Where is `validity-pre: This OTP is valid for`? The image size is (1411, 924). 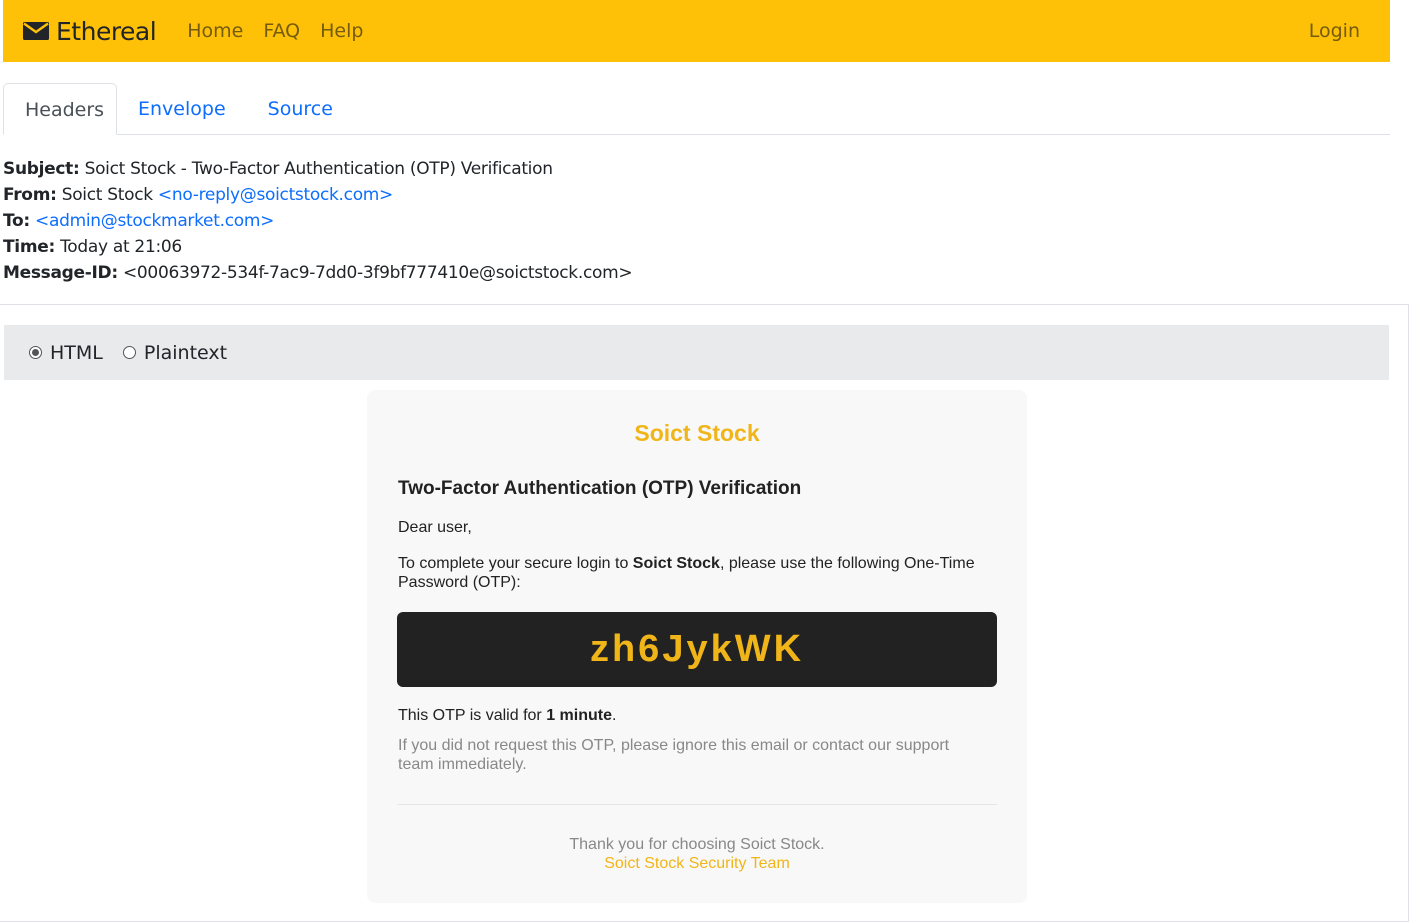
validity-pre: This OTP is valid for is located at coordinates (472, 715).